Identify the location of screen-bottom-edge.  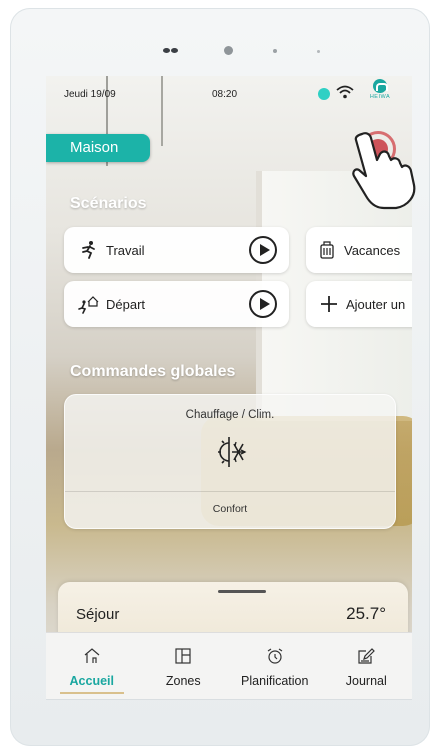
(229, 699).